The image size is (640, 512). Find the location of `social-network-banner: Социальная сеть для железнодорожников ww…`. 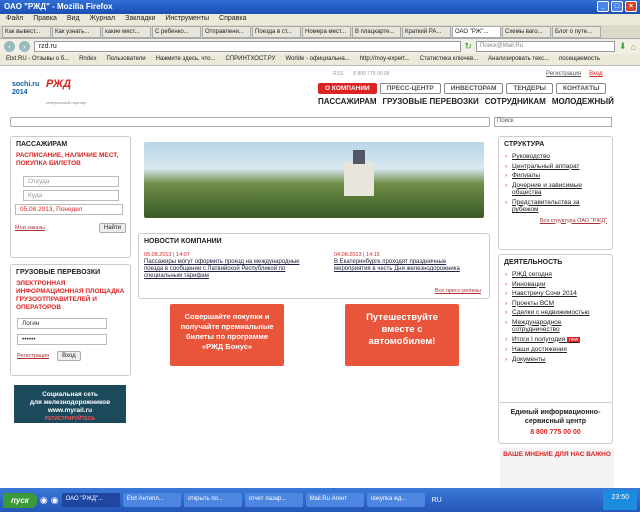

social-network-banner: Социальная сеть для железнодорожников ww… is located at coordinates (70, 404).